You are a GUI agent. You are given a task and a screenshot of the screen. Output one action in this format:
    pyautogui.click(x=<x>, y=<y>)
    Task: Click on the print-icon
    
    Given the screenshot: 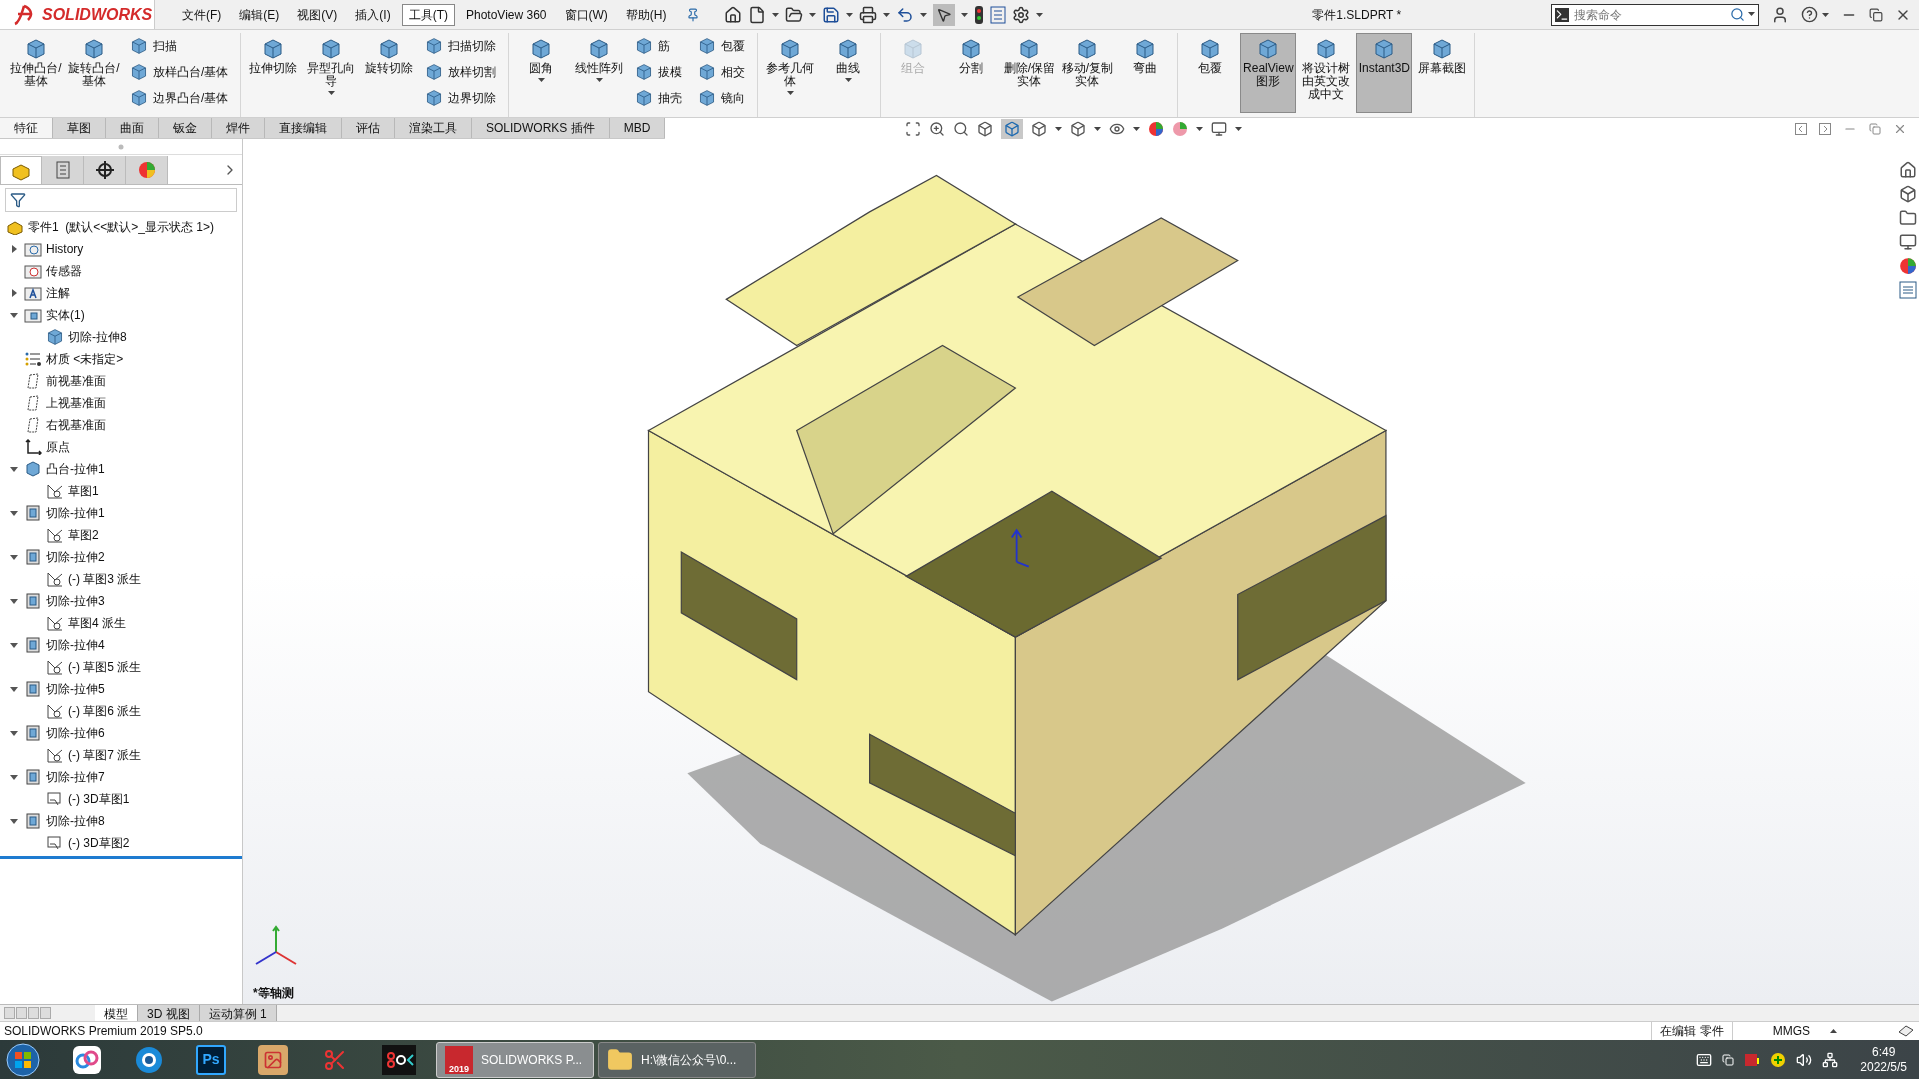 What is the action you would take?
    pyautogui.click(x=867, y=14)
    